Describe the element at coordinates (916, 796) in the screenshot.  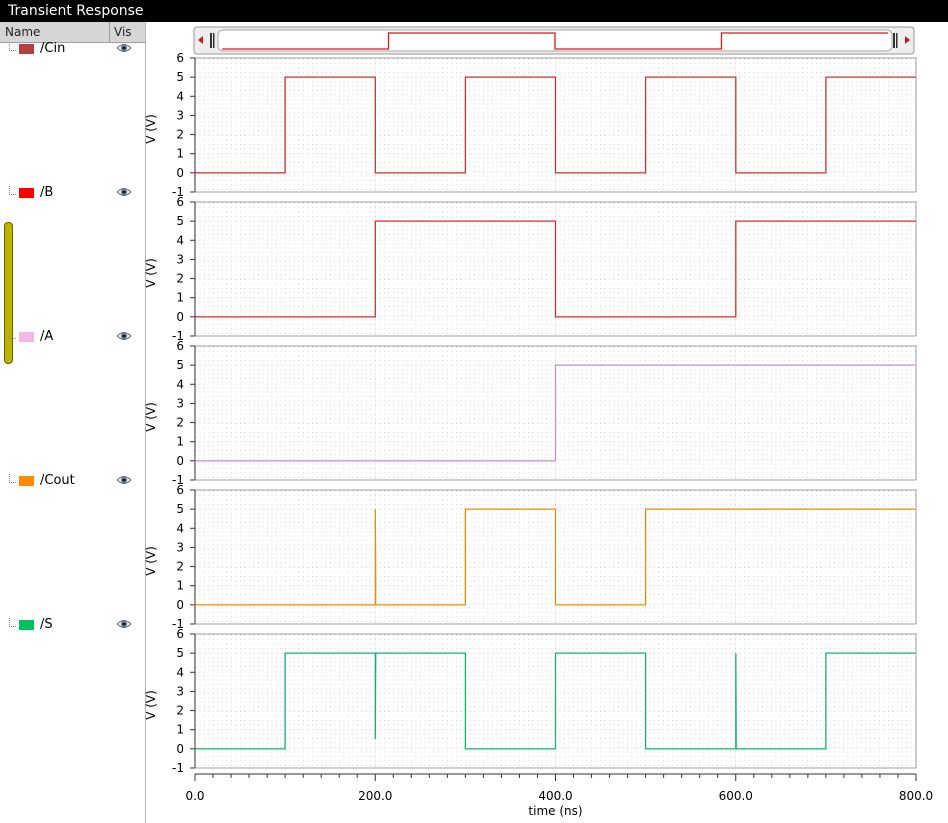
I see `x-tick-label: 800.0` at that location.